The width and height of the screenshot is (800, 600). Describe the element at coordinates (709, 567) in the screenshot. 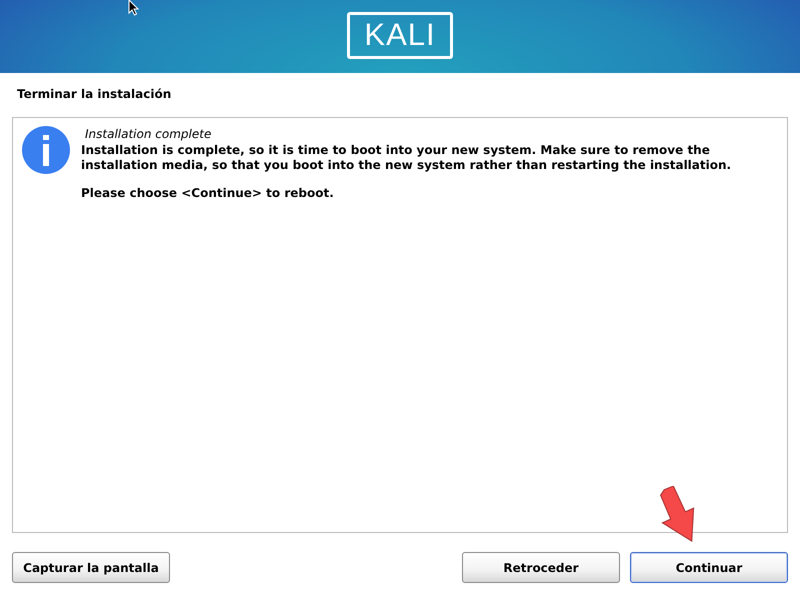

I see `continue-button: Continuar` at that location.